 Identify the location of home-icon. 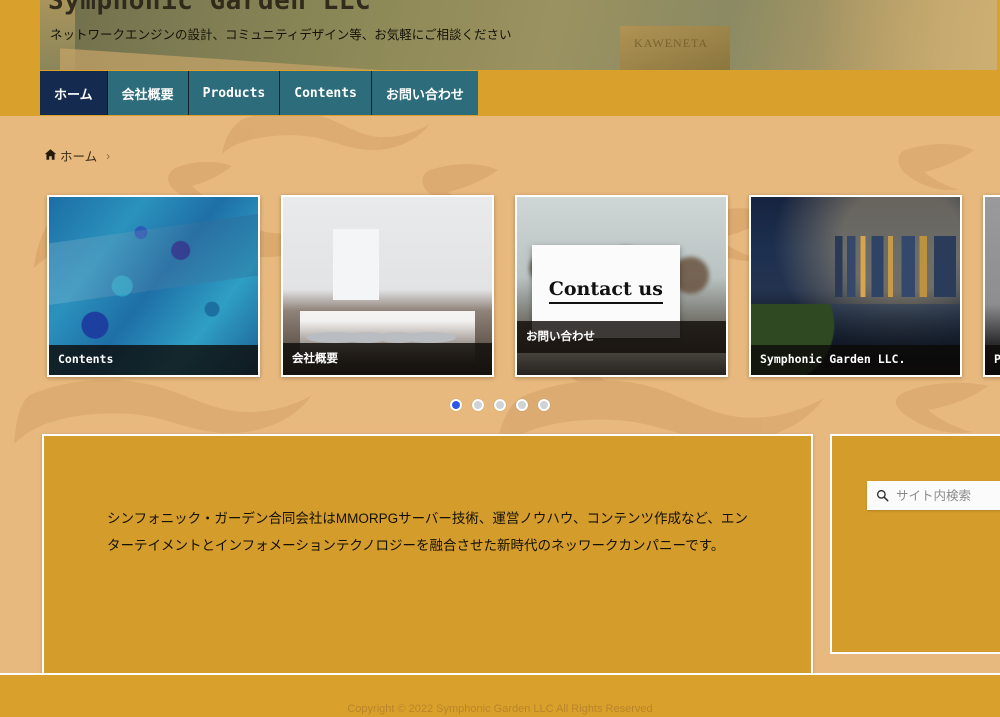
(50, 155).